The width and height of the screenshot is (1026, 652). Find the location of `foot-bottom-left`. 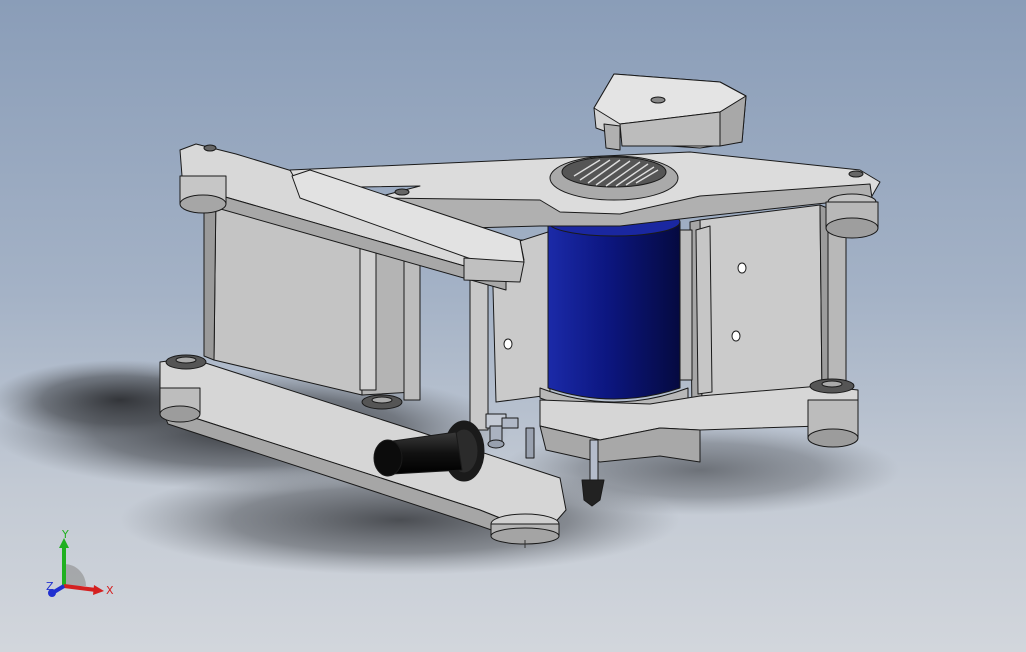

foot-bottom-left is located at coordinates (180, 405).